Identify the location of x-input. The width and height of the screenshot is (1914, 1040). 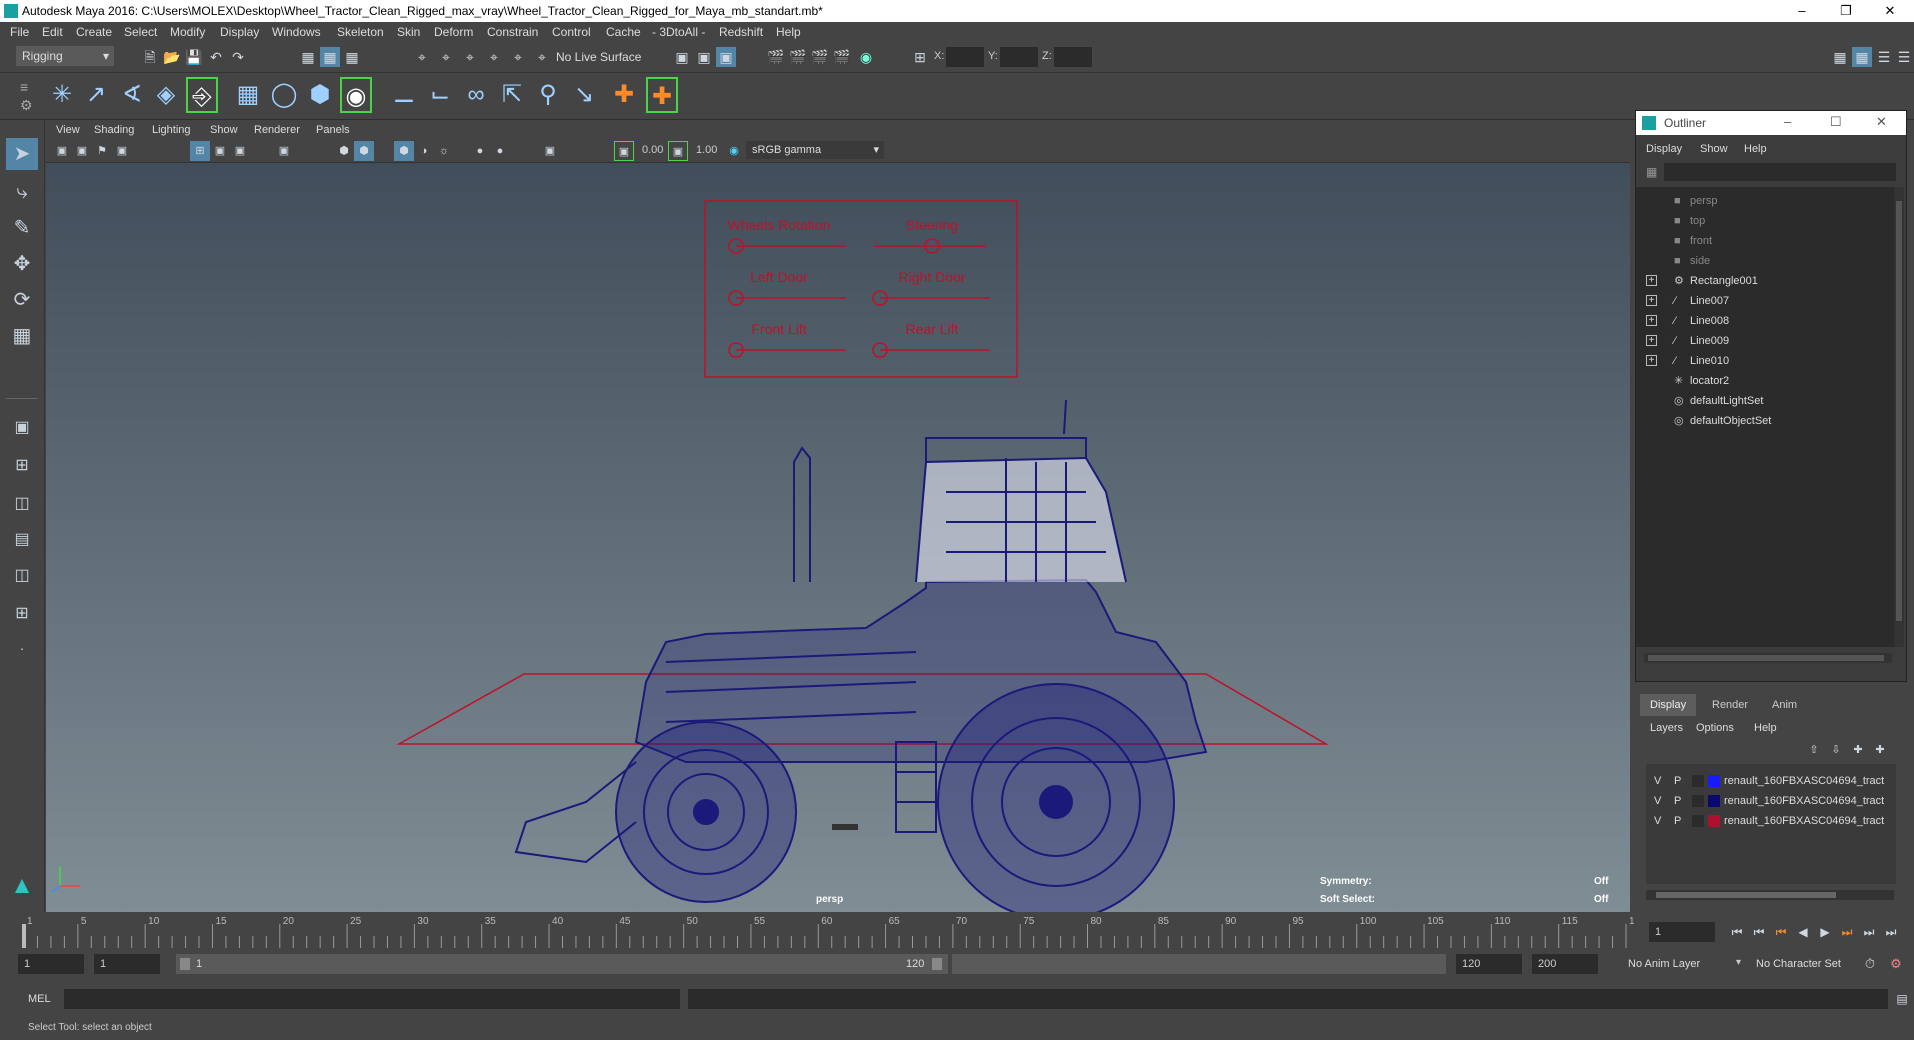
(965, 57).